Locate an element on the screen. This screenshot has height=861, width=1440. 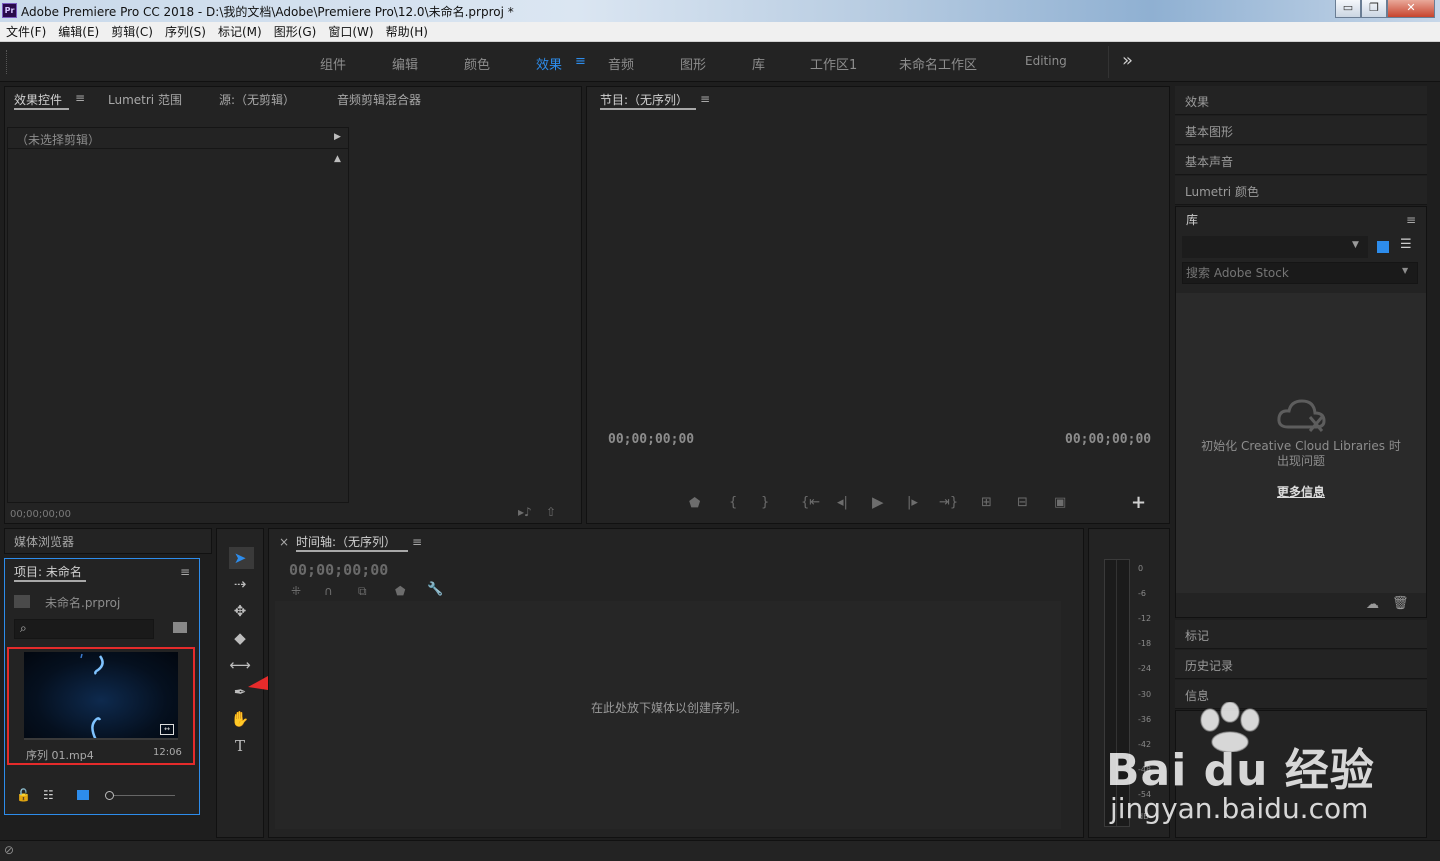
export-icon: ⇧ is located at coordinates (551, 512).